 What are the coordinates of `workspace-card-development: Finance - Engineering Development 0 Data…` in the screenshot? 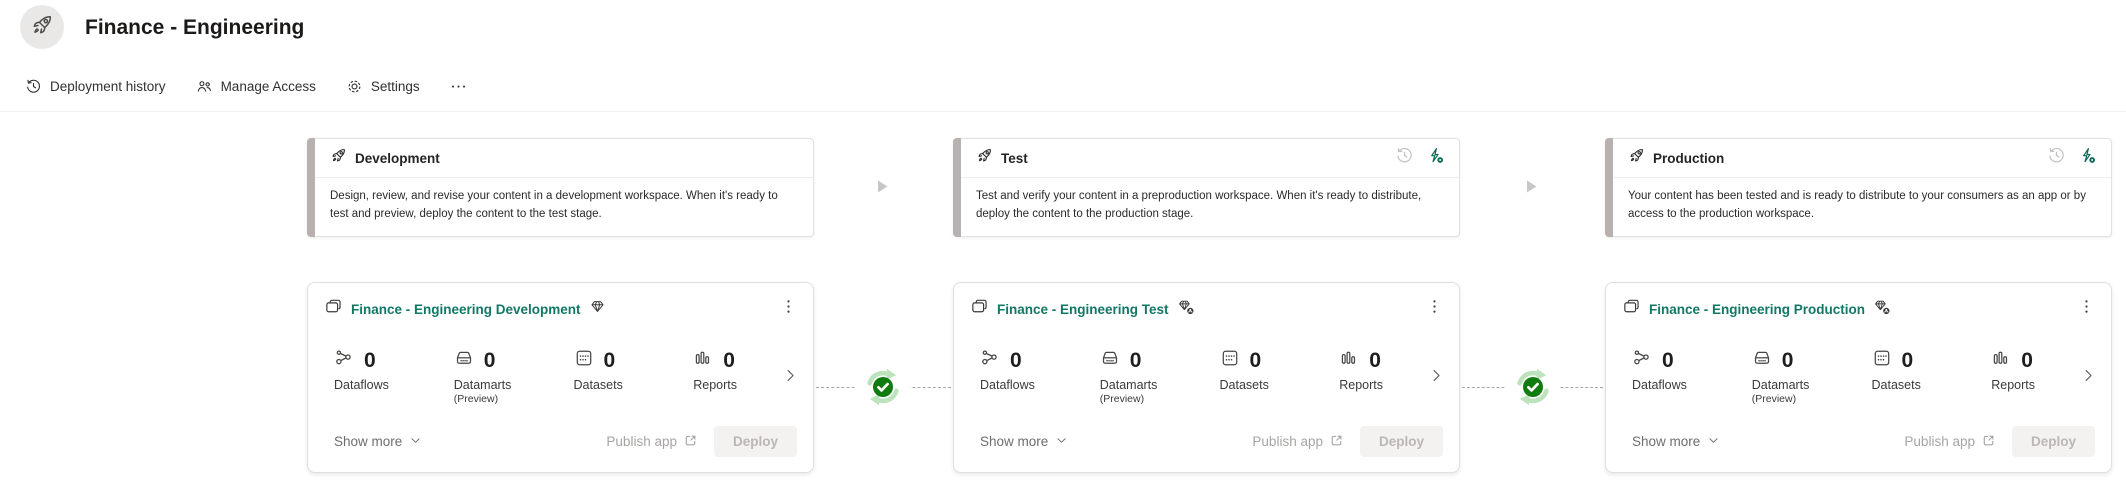 It's located at (560, 377).